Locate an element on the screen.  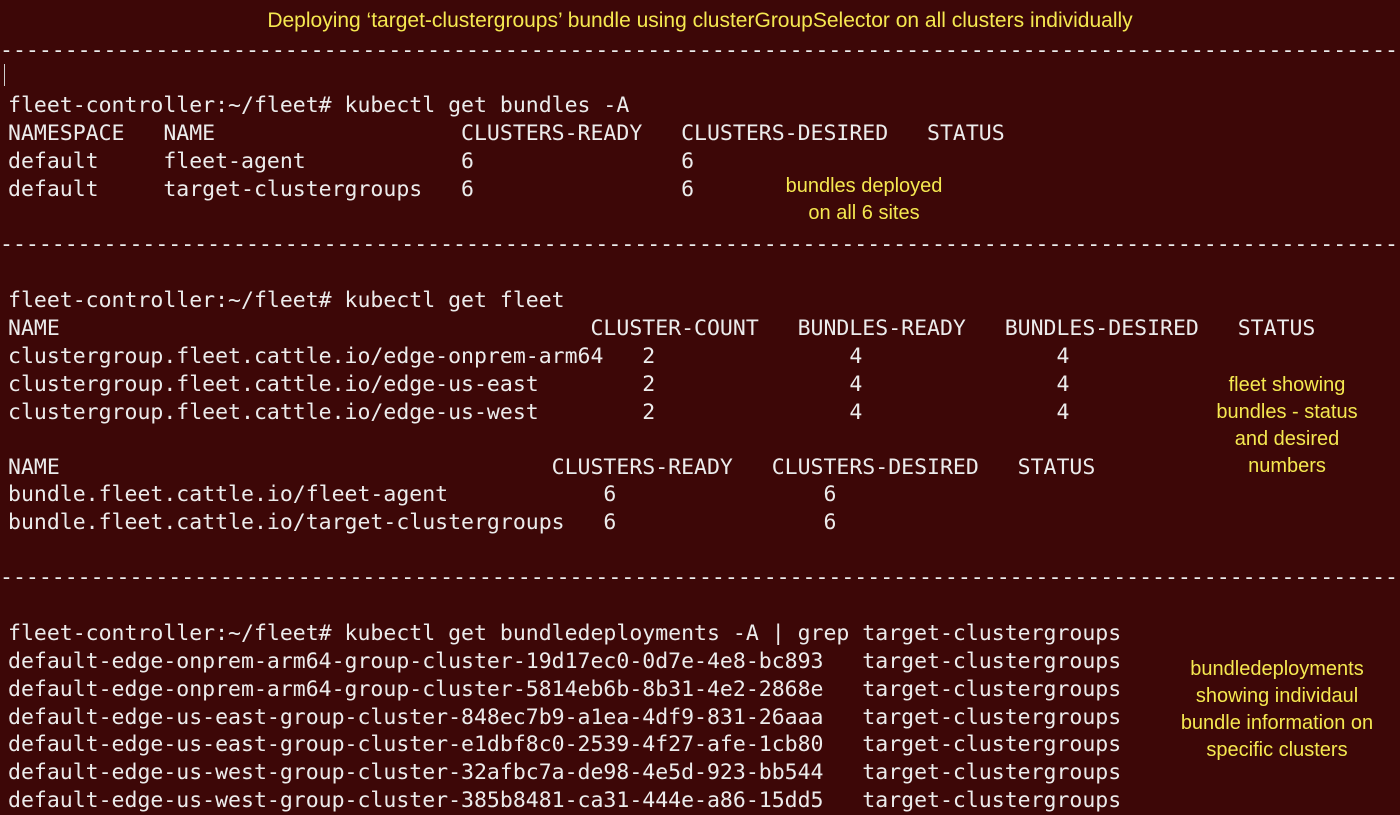
annotation-line: fleet showing is located at coordinates (1287, 385).